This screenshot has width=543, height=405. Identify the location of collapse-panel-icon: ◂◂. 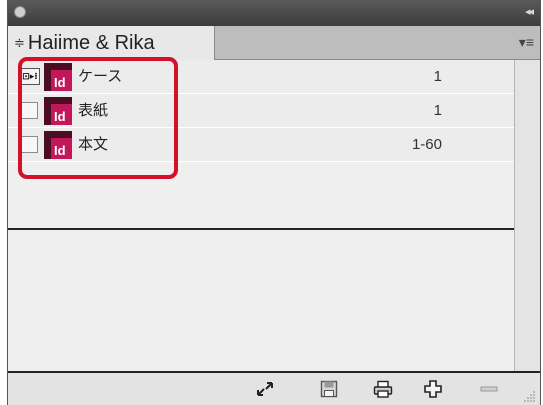
(529, 11).